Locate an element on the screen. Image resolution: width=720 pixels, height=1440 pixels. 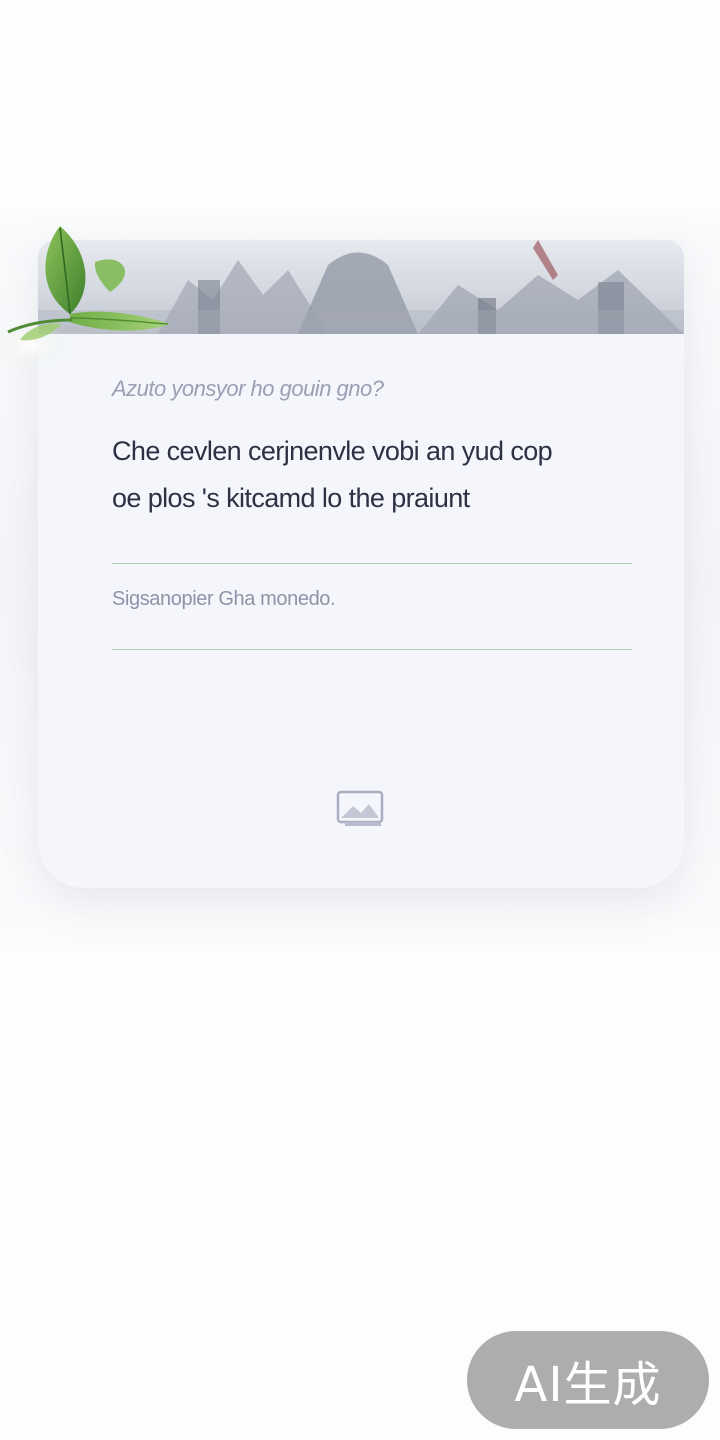
main-text-line-2: oe plos 's kitcamd lo the praiunt is located at coordinates (291, 498).